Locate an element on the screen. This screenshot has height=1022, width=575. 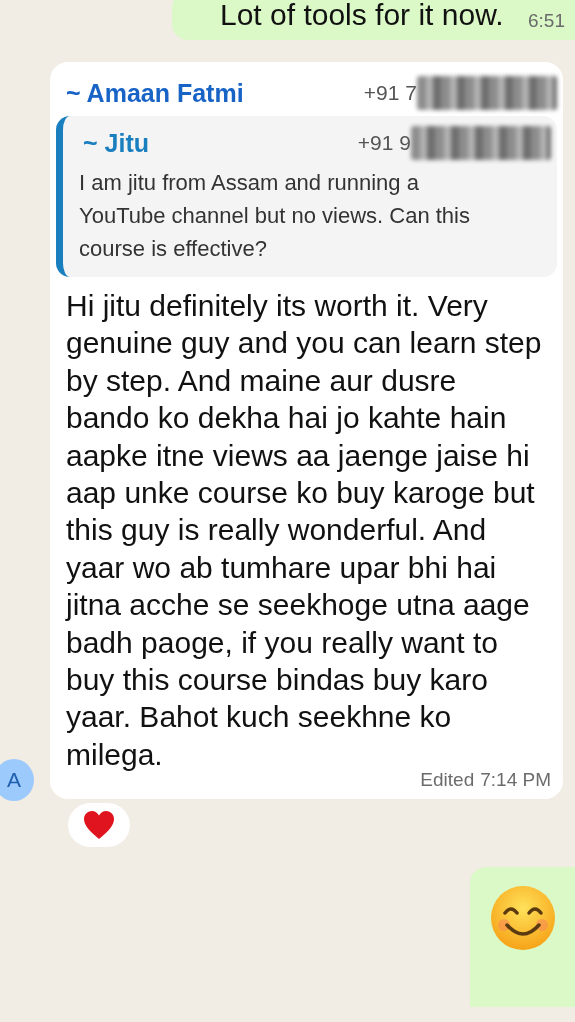
heart-icon is located at coordinates (99, 825).